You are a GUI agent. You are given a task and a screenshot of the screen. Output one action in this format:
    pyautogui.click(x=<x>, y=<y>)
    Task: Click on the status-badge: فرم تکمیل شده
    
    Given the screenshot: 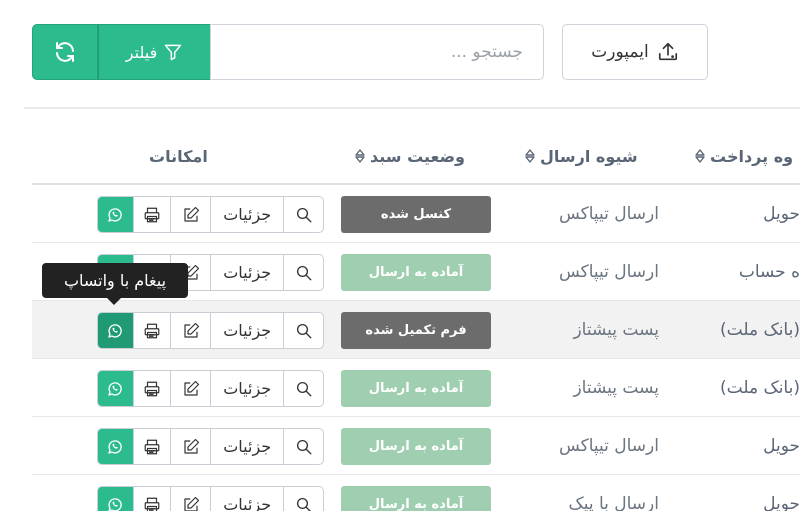 What is the action you would take?
    pyautogui.click(x=416, y=330)
    